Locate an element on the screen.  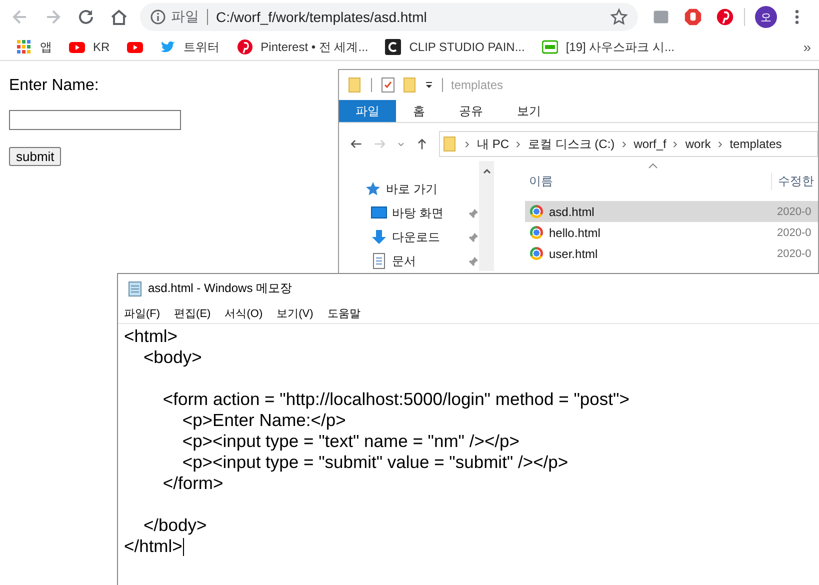
window-title: templates is located at coordinates (477, 85).